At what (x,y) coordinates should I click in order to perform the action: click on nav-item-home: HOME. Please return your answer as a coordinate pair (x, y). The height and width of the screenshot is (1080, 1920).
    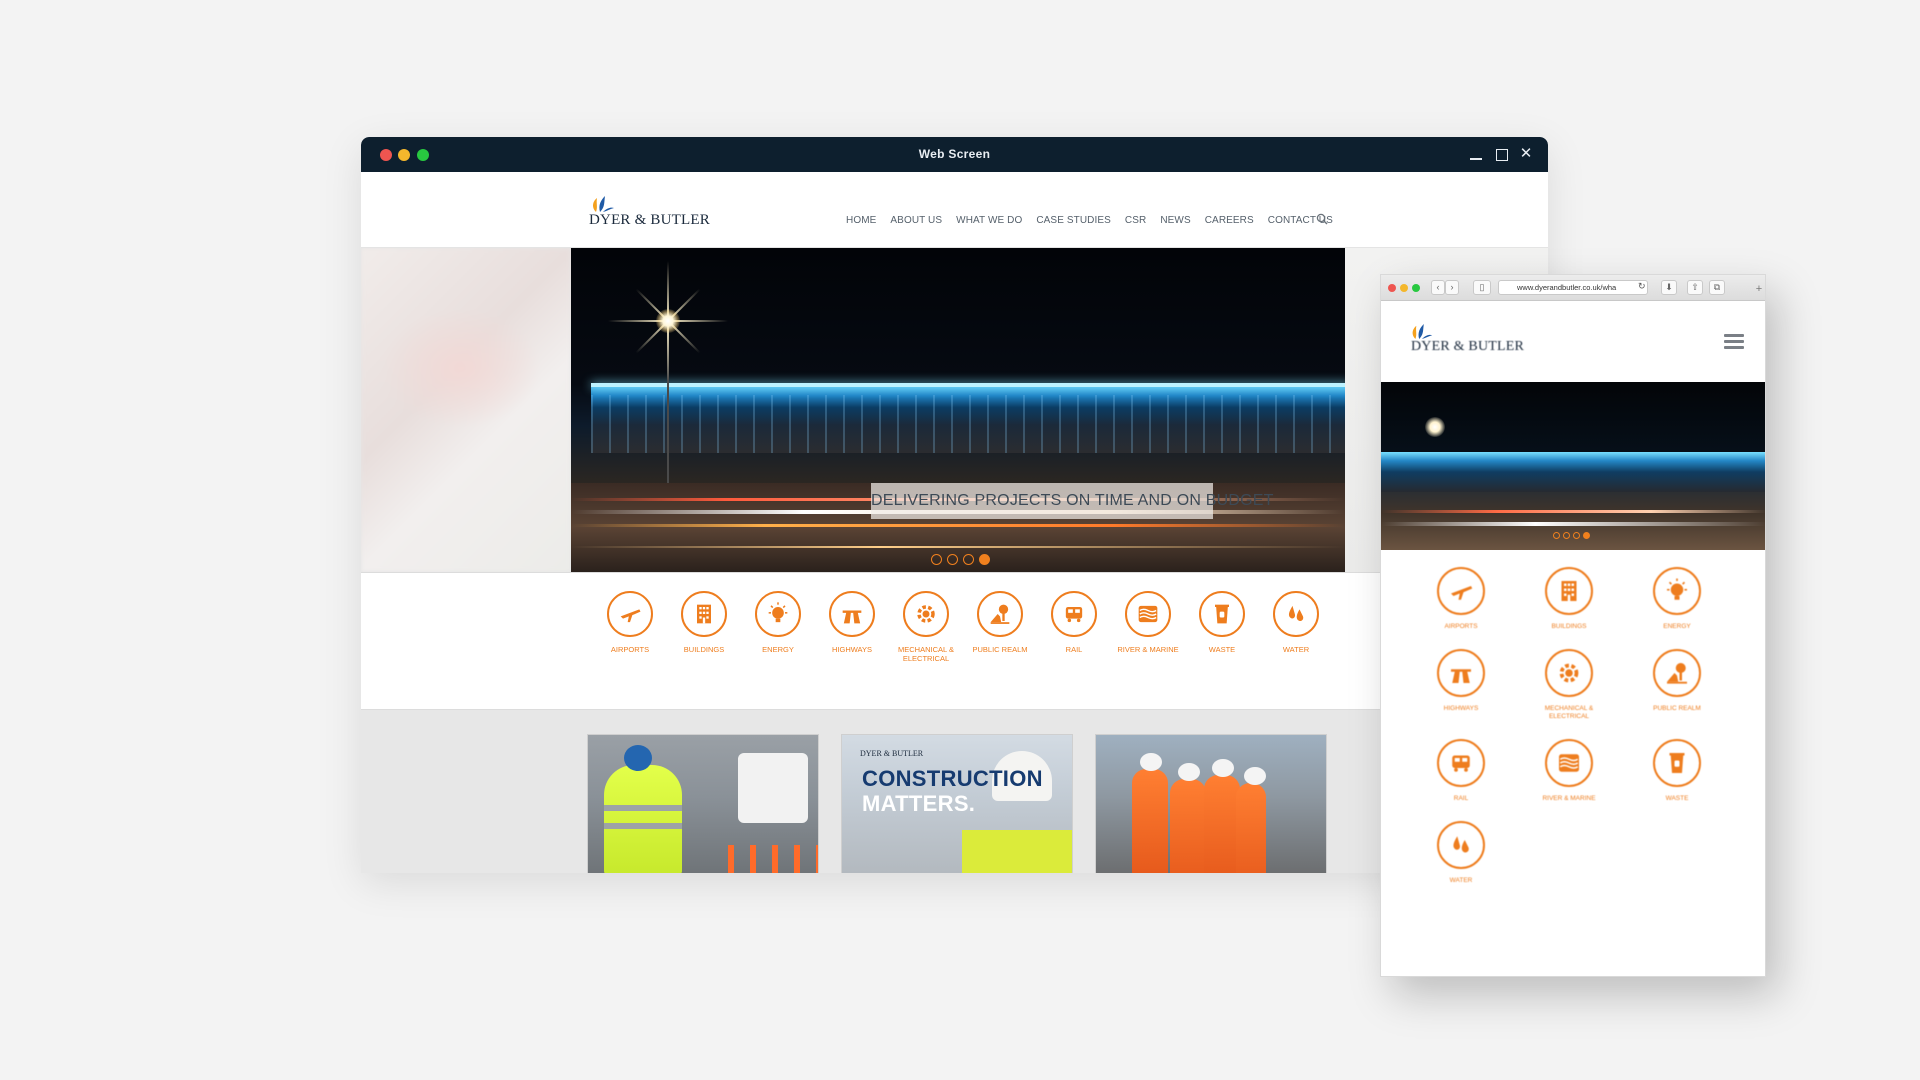
    Looking at the image, I should click on (861, 220).